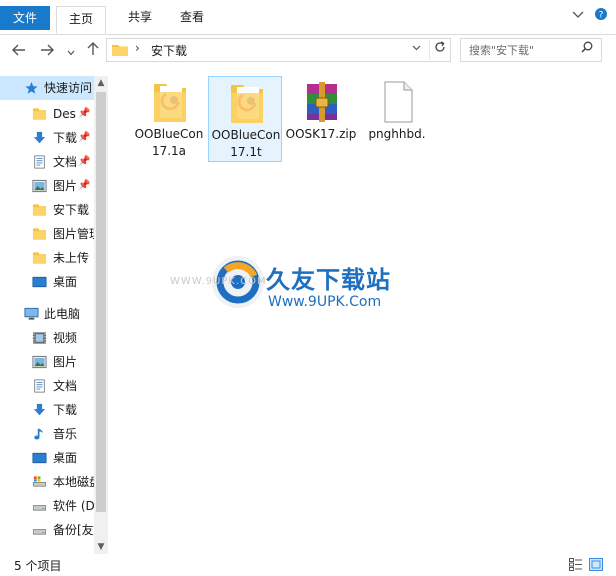  What do you see at coordinates (31, 313) in the screenshot?
I see `computer-icon` at bounding box center [31, 313].